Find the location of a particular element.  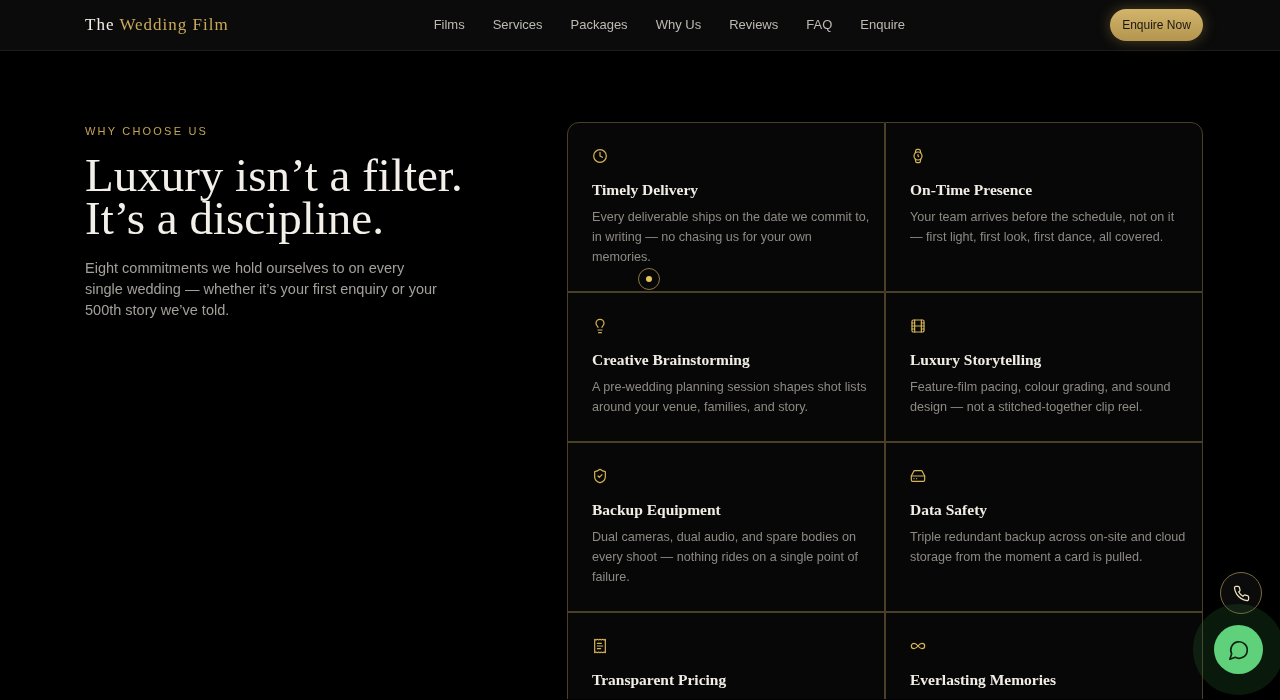

feature-title: Backup Equipment is located at coordinates (657, 510).